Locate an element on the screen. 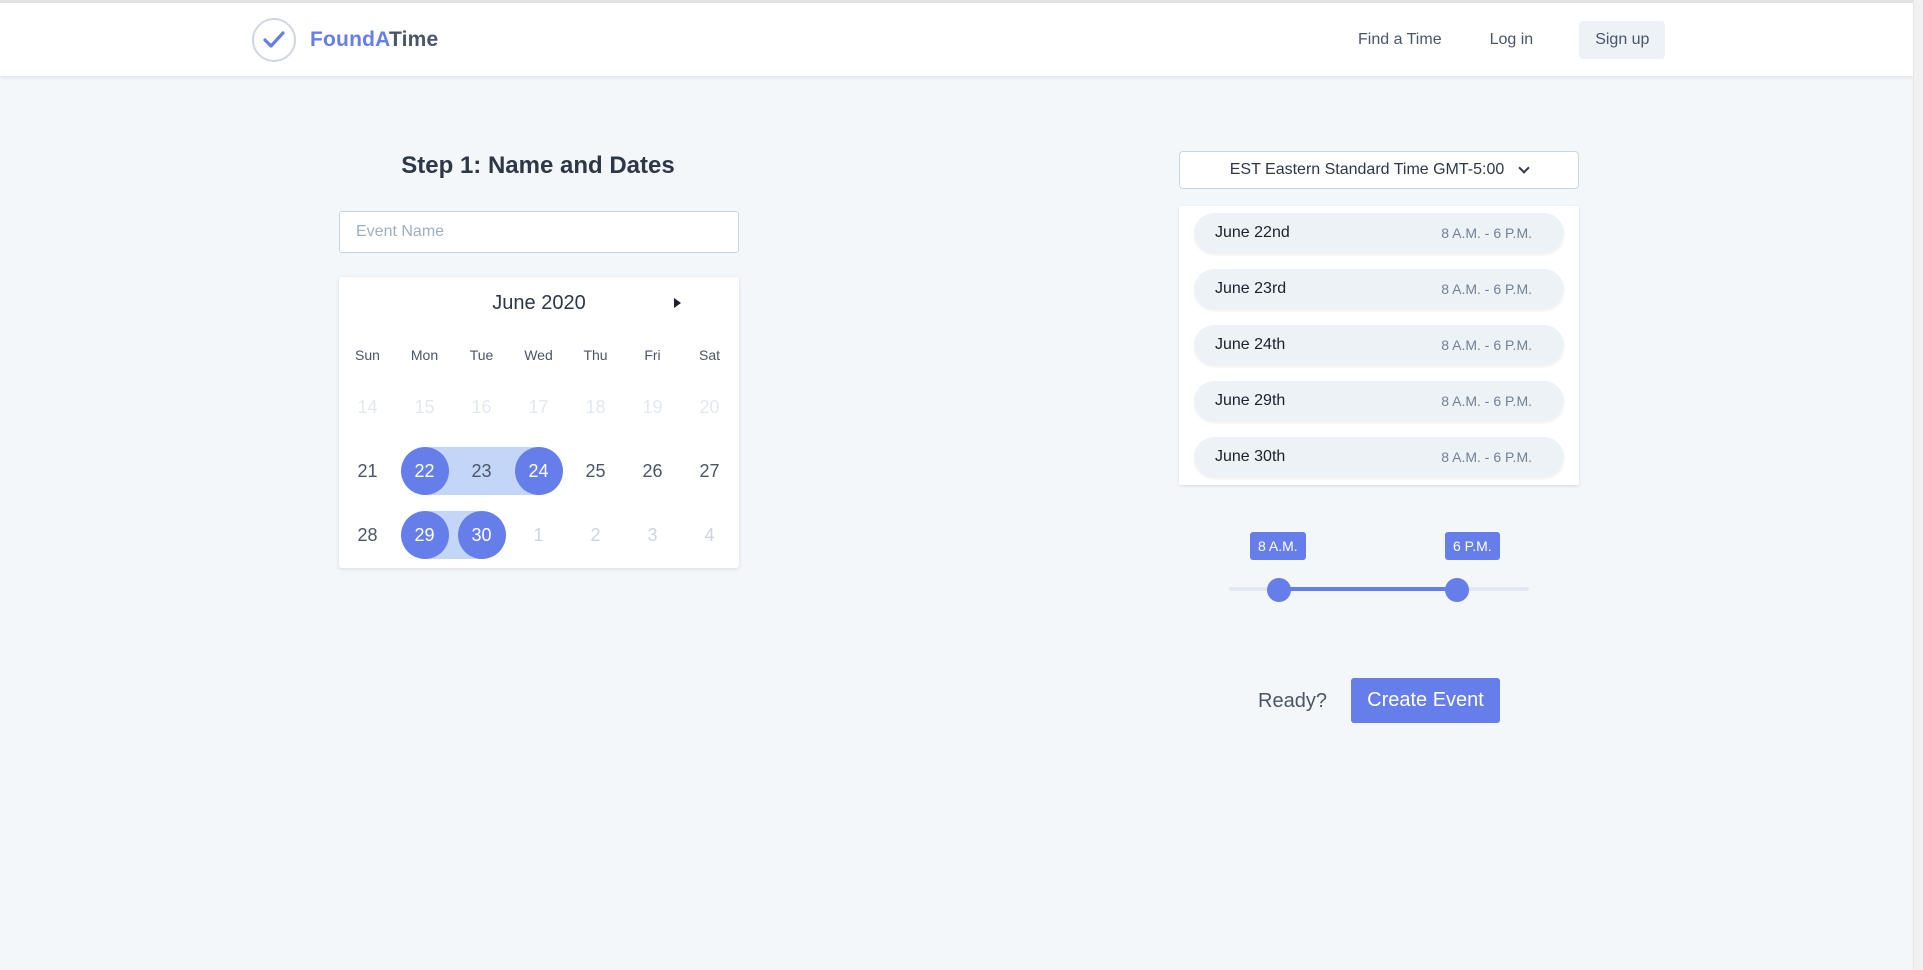  selected-date-label: June 22nd is located at coordinates (1252, 232).